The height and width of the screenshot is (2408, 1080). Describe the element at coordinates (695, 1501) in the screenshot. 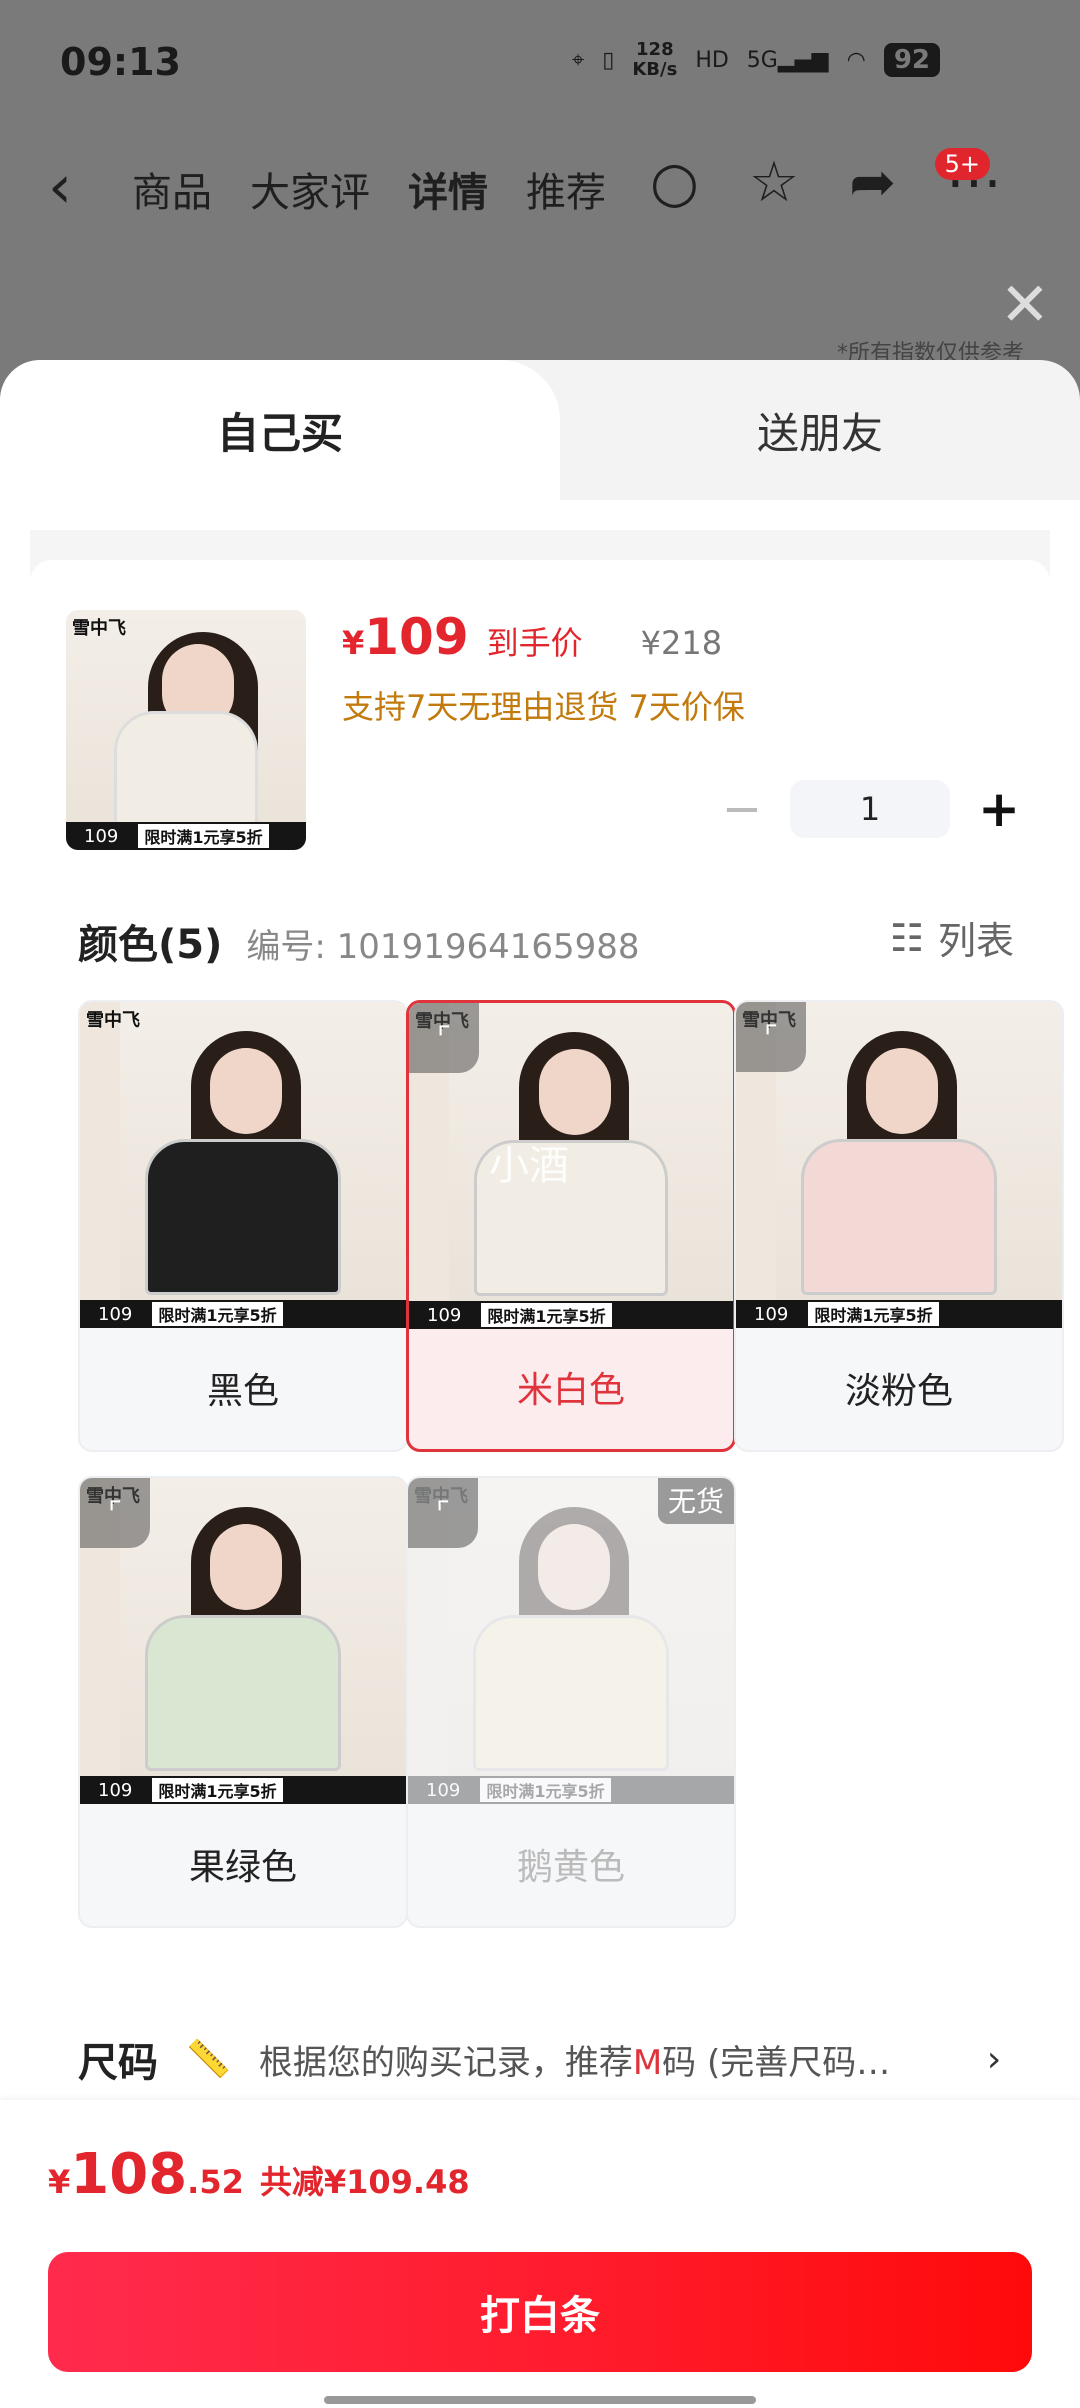

I see `sold-out-badge: 无货` at that location.